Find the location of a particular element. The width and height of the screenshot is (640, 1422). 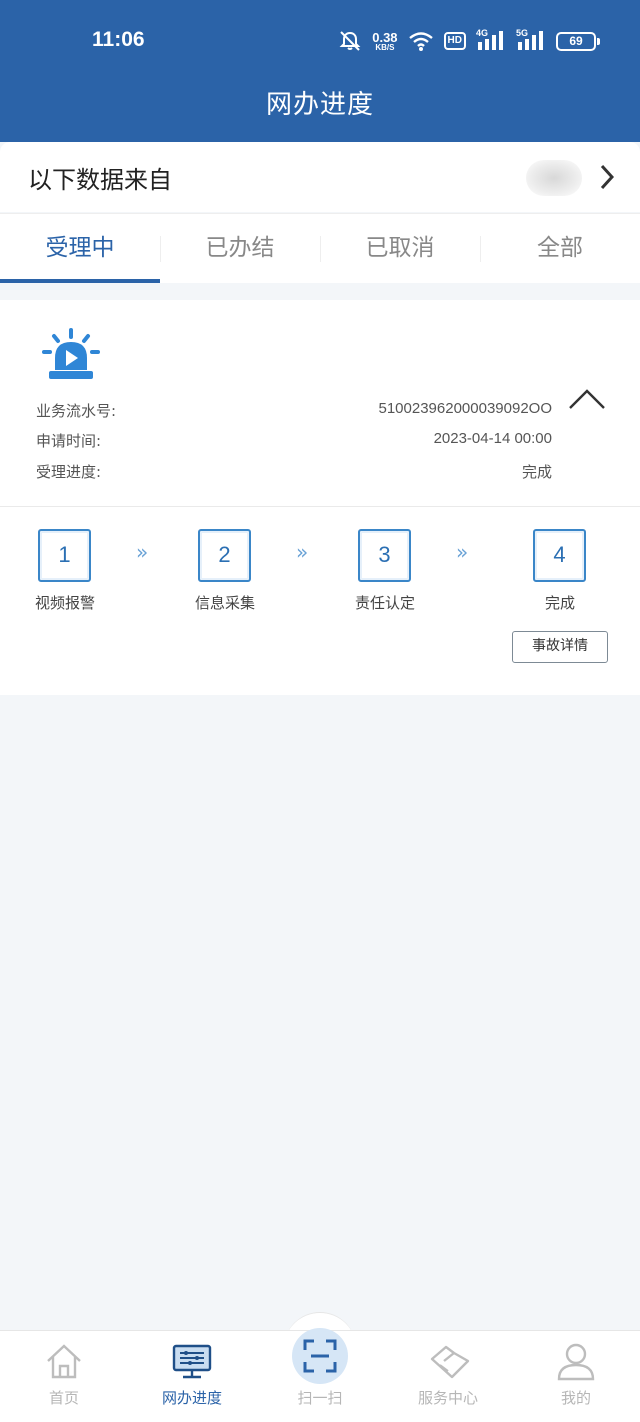

step-4-box: 4 is located at coordinates (559, 555).